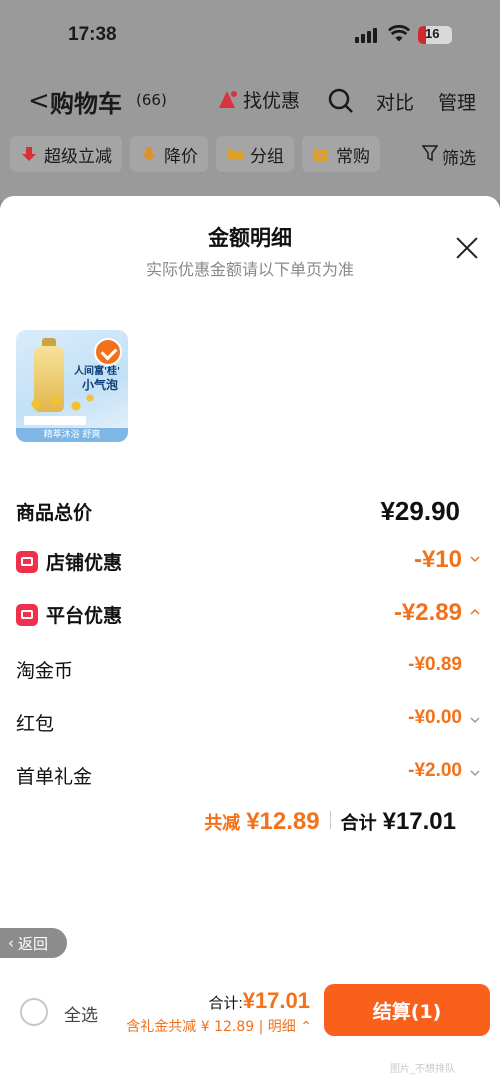  What do you see at coordinates (84, 616) in the screenshot?
I see `row-label: 平台优惠` at bounding box center [84, 616].